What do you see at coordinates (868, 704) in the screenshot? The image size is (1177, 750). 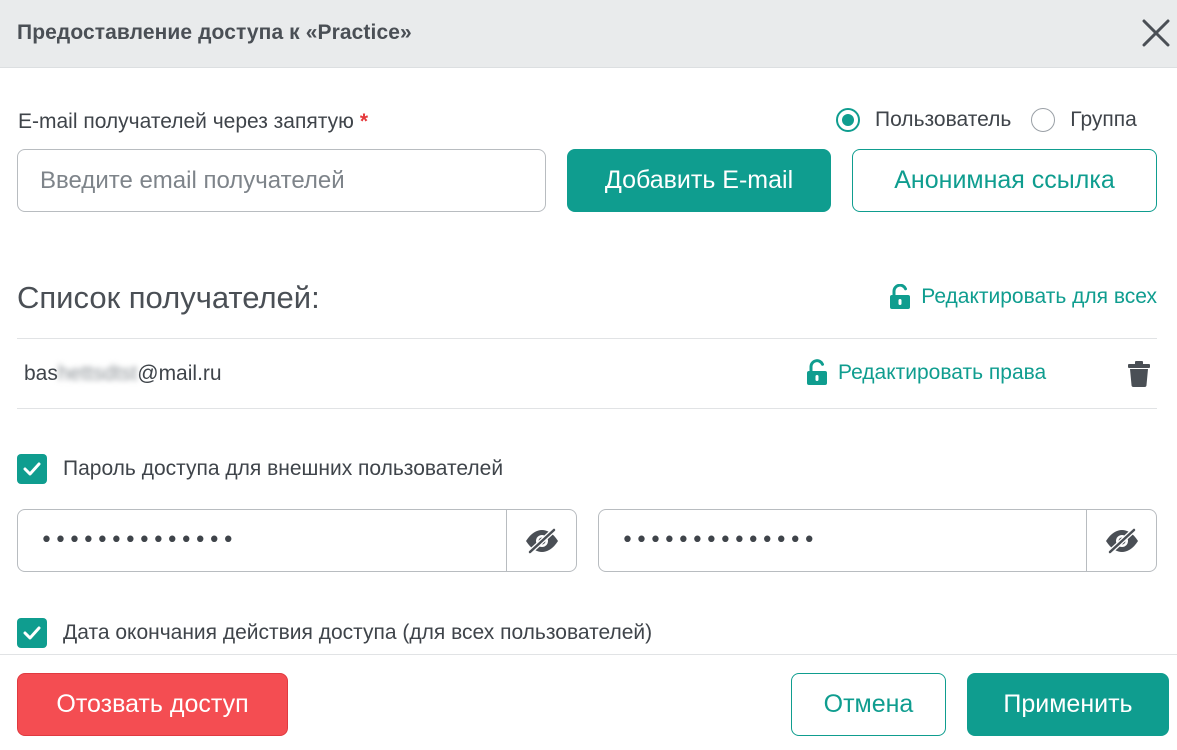 I see `cancel-button: Отмена` at bounding box center [868, 704].